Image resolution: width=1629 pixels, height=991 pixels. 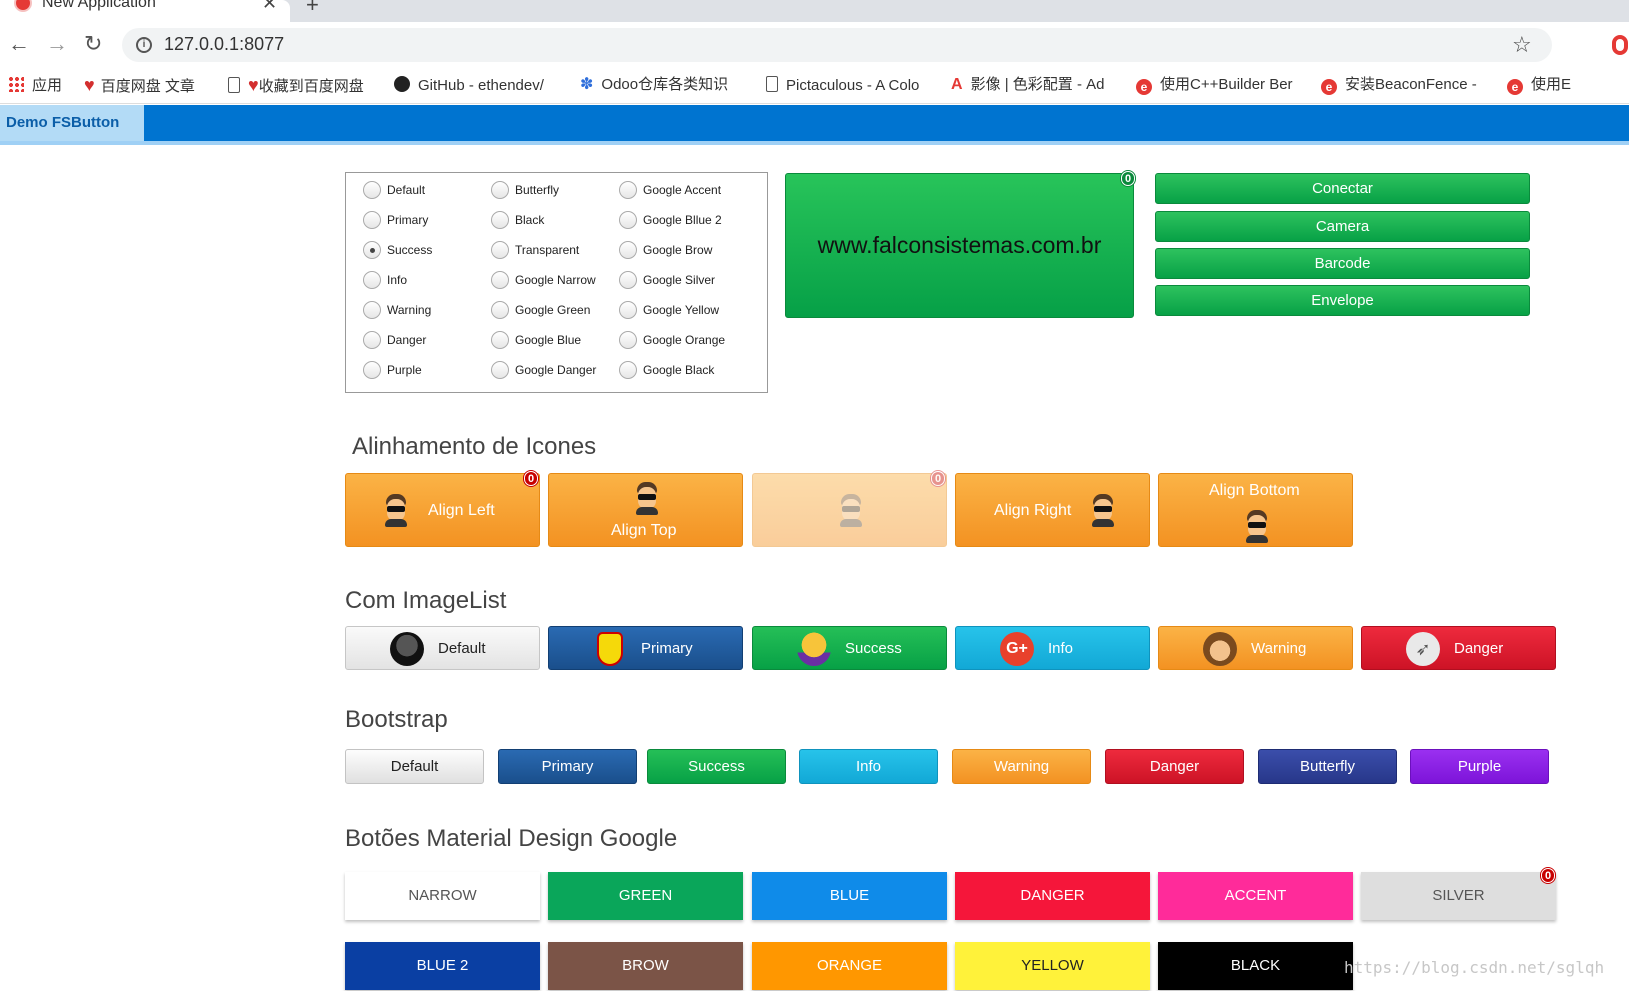 What do you see at coordinates (517, 219) in the screenshot?
I see `radio-black: Black` at bounding box center [517, 219].